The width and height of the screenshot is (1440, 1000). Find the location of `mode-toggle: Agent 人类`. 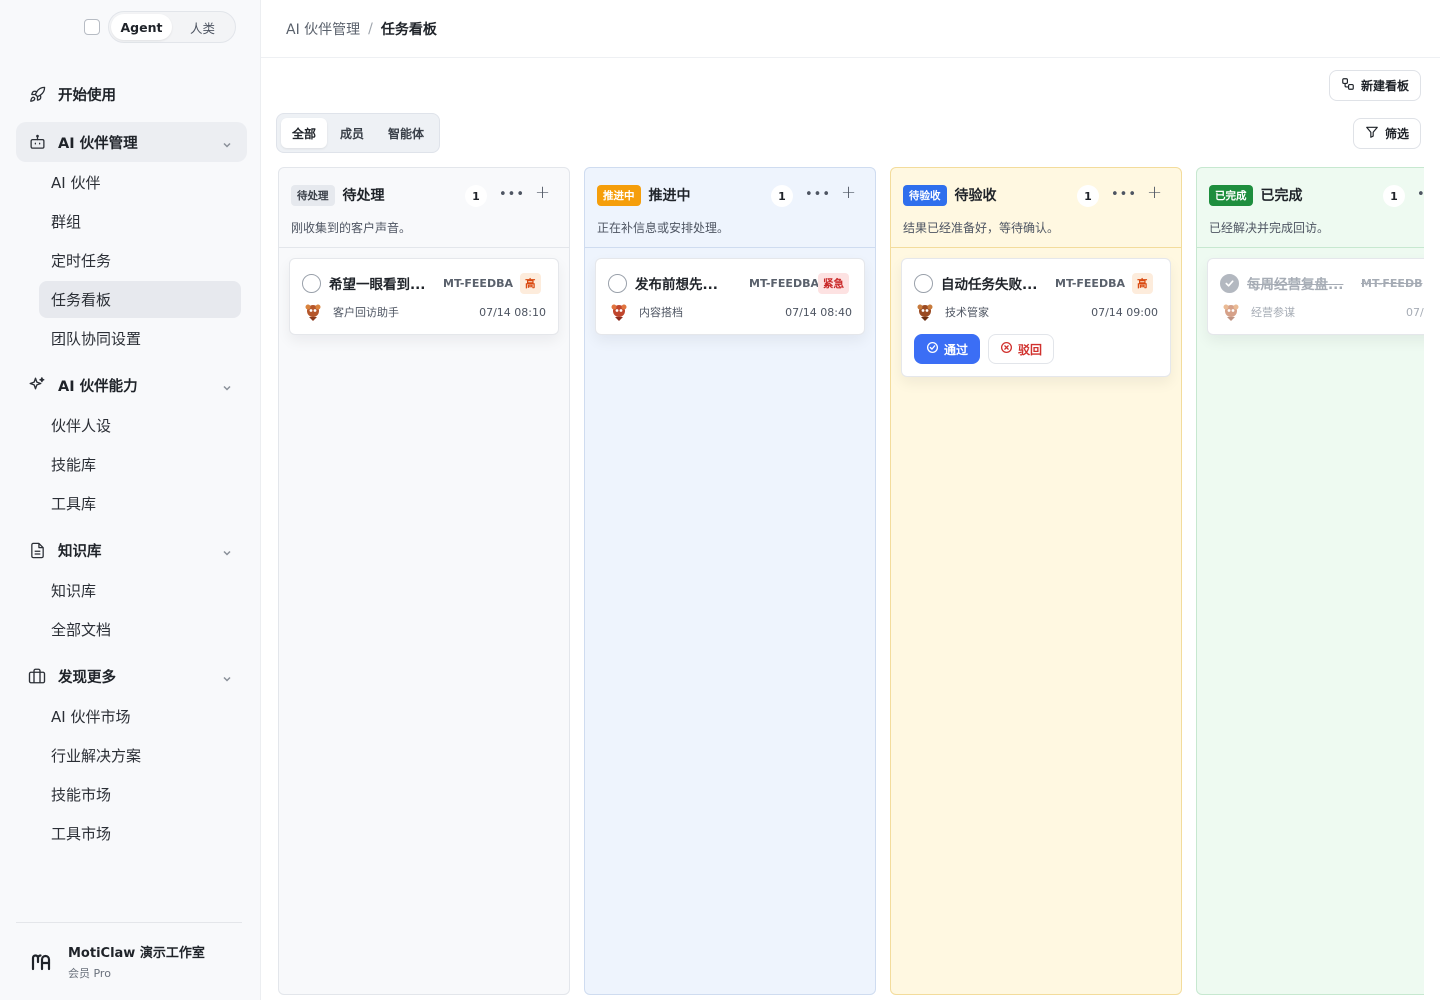

mode-toggle: Agent 人类 is located at coordinates (172, 27).